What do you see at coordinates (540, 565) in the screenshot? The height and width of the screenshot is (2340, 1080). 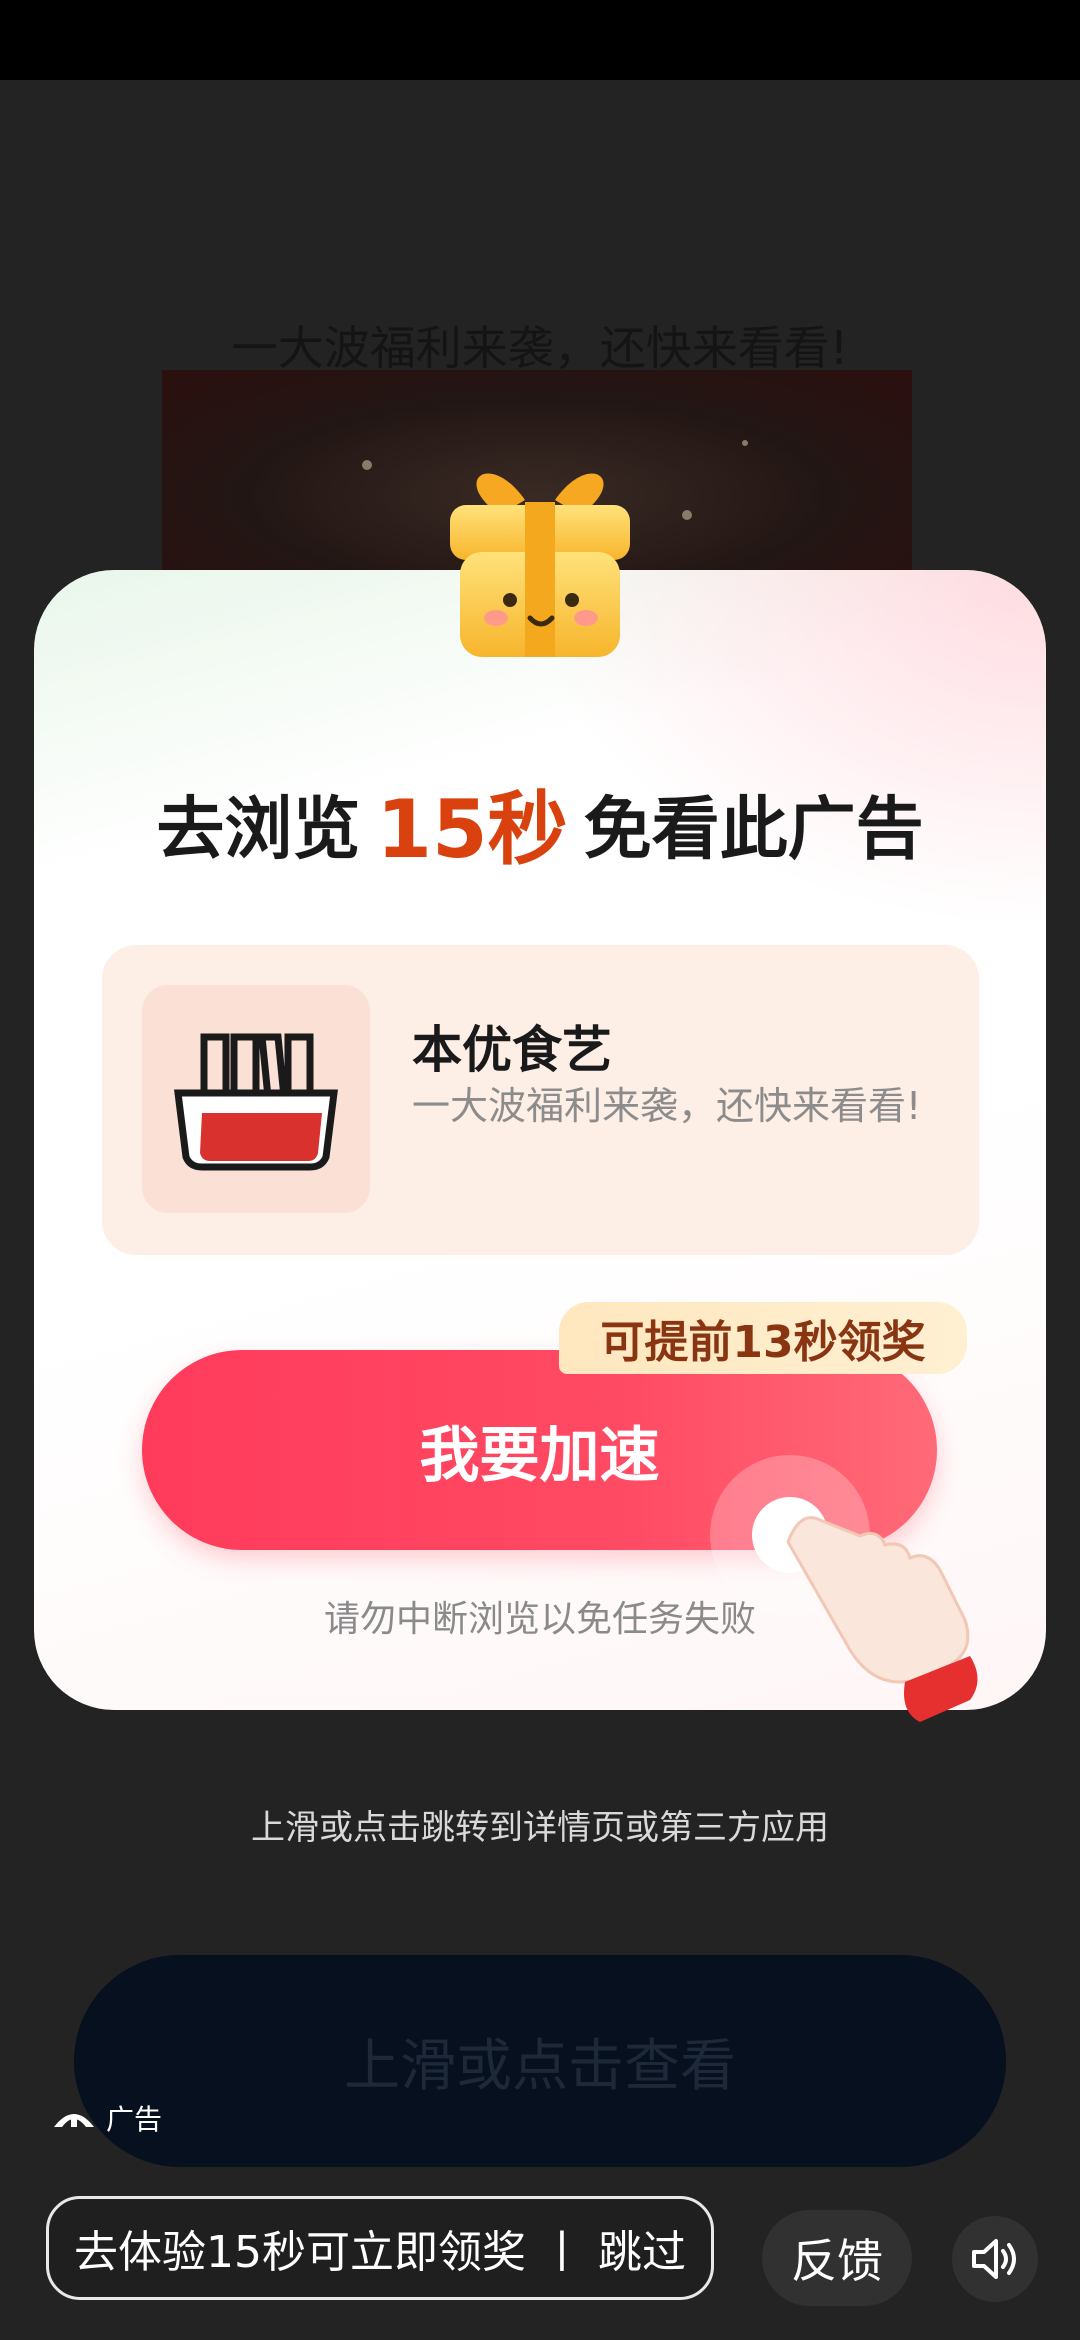 I see `gift-box-icon` at bounding box center [540, 565].